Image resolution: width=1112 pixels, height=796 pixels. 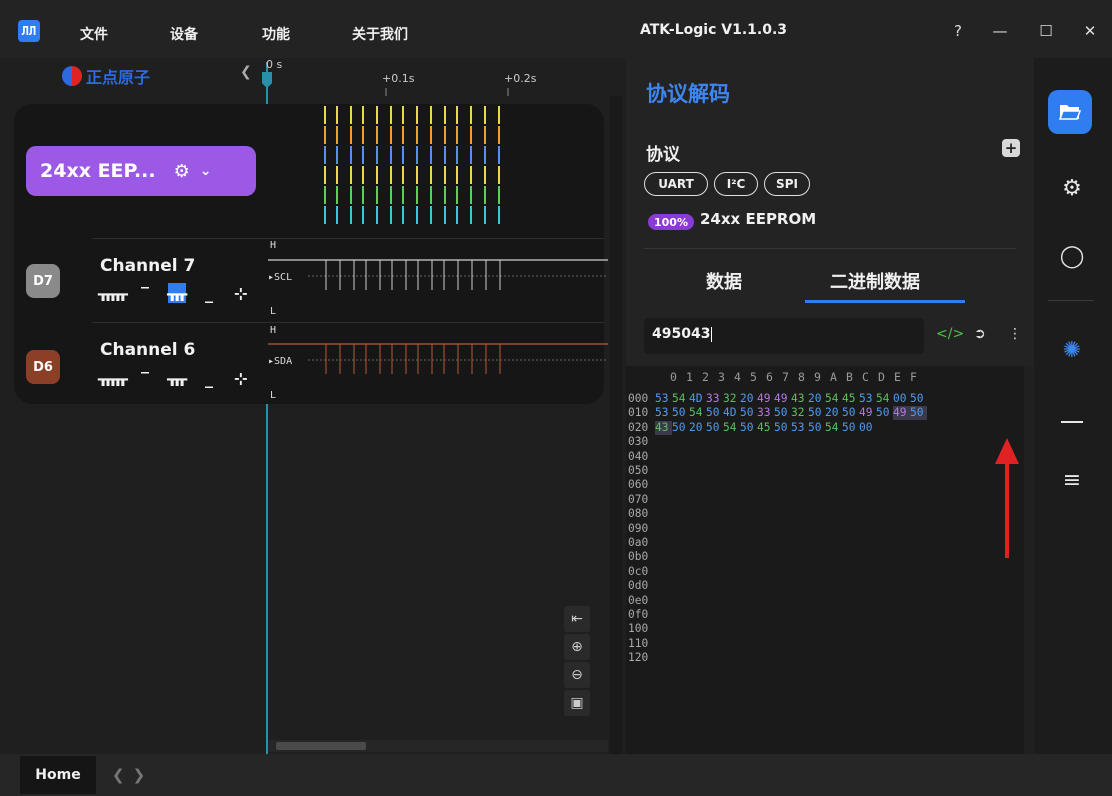 What do you see at coordinates (276, 34) in the screenshot?
I see `menu-function: 功能` at bounding box center [276, 34].